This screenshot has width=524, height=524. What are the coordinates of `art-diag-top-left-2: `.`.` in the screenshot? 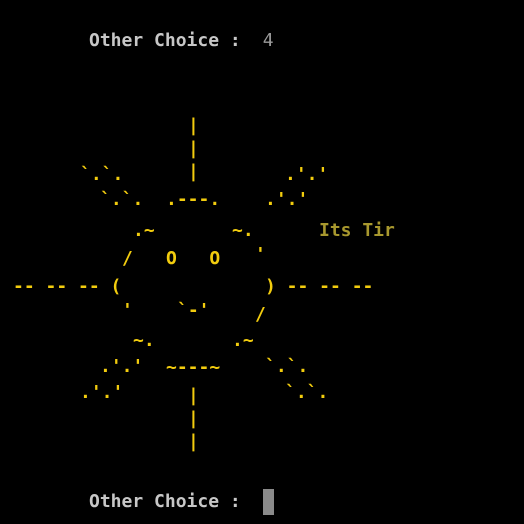 It's located at (121, 199).